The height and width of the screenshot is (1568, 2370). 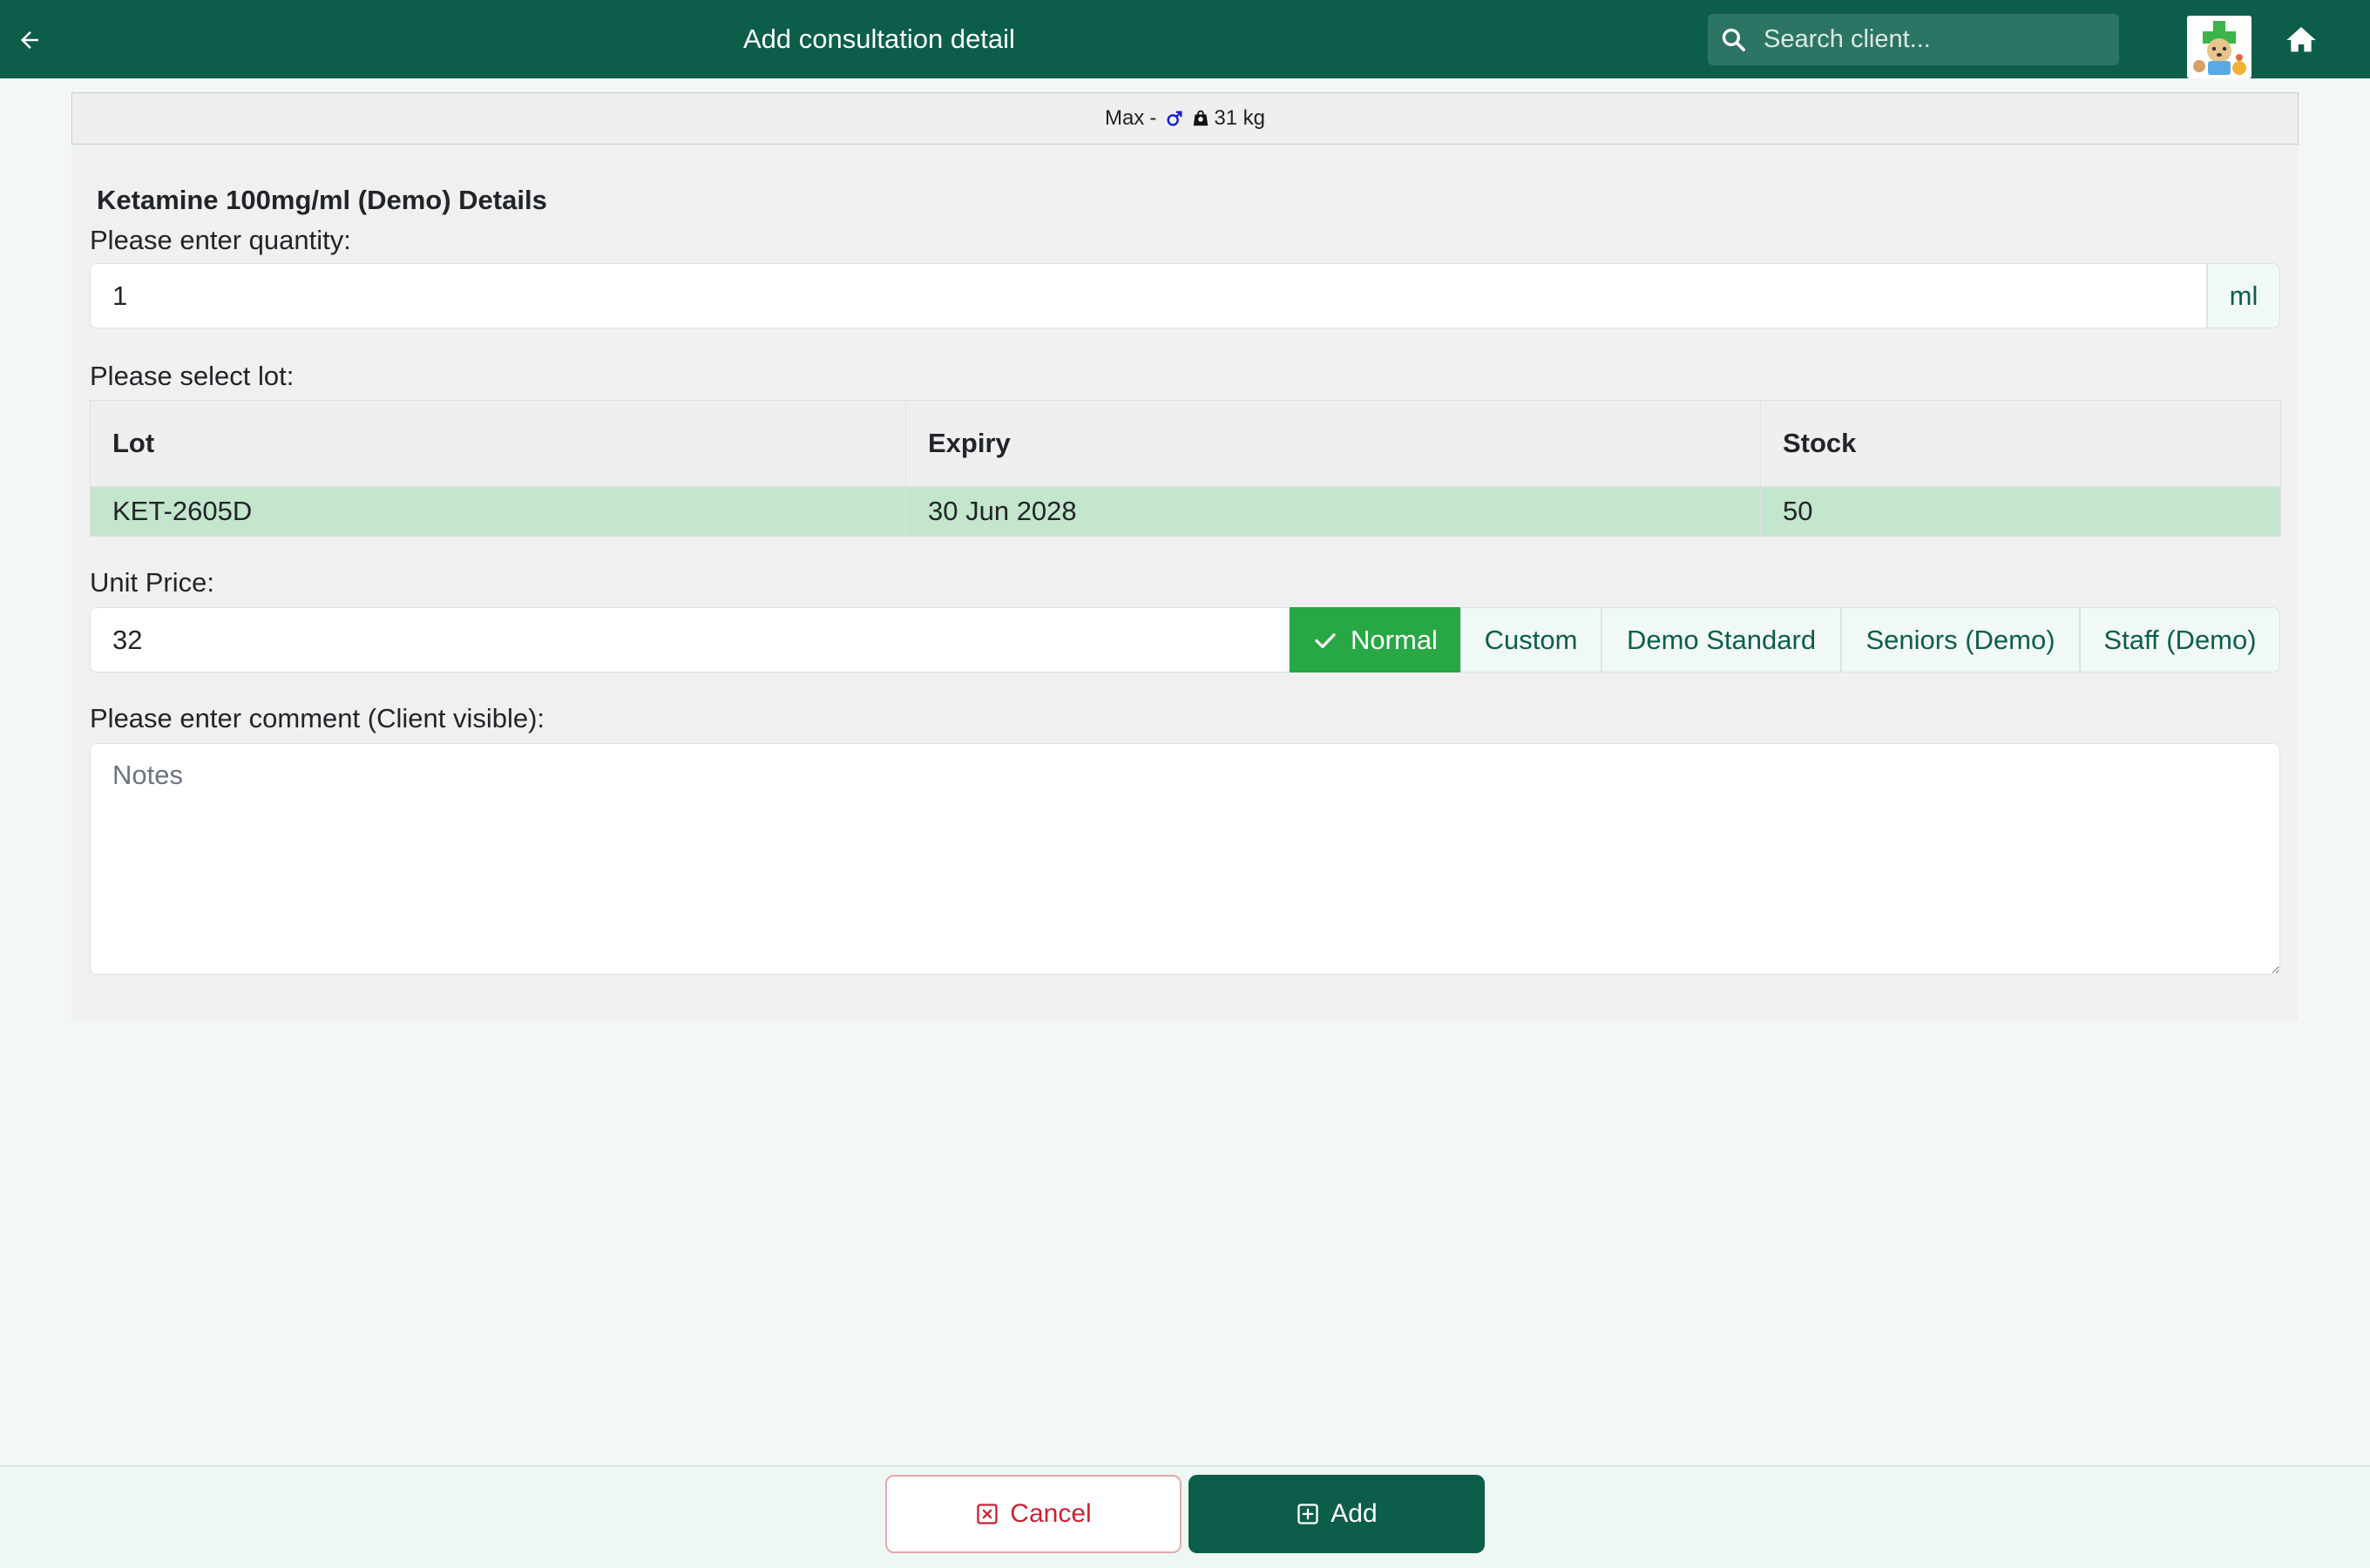 I want to click on price-option-staff: Staff (Demo), so click(x=2180, y=639).